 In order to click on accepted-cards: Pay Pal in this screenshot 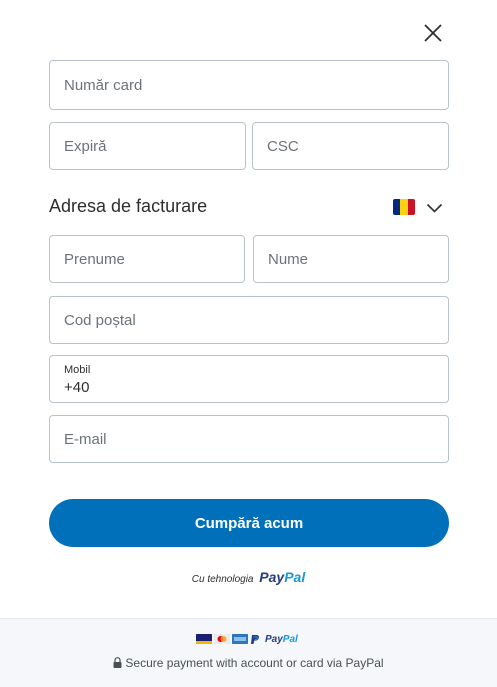, I will do `click(247, 639)`.